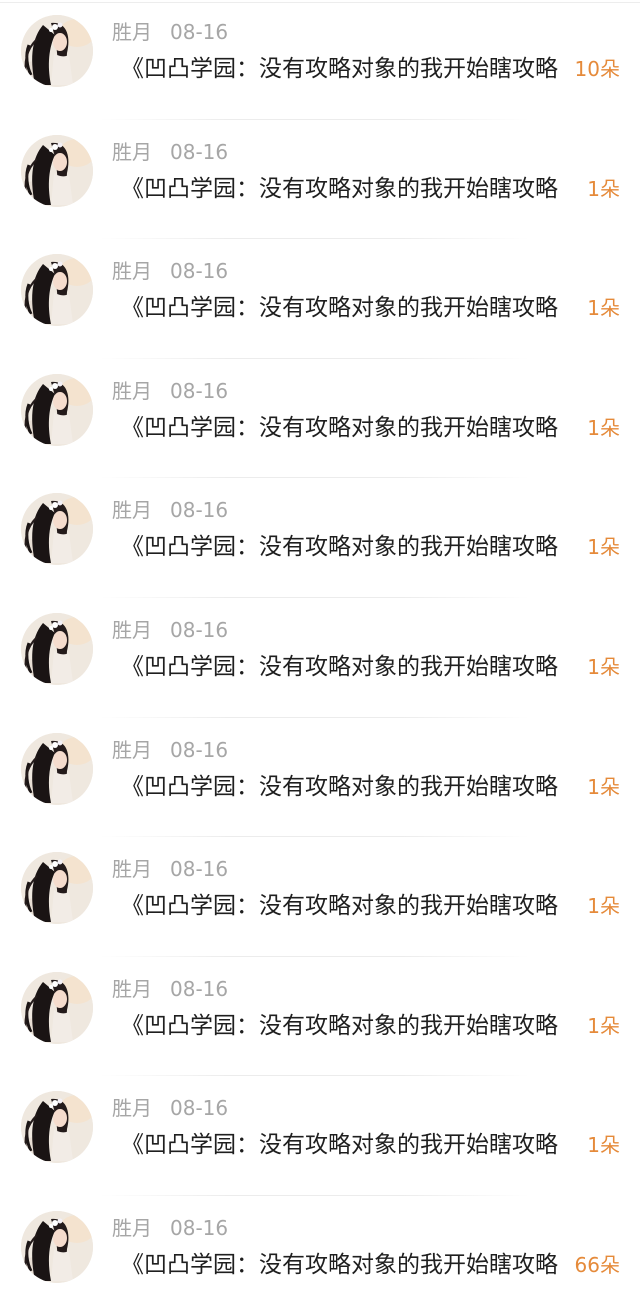 Image resolution: width=640 pixels, height=1297 pixels. I want to click on list-item: 胜月 08-16 《凹凸学园：没有攻略对象的我开始瞎攻略 66朵, so click(320, 1246).